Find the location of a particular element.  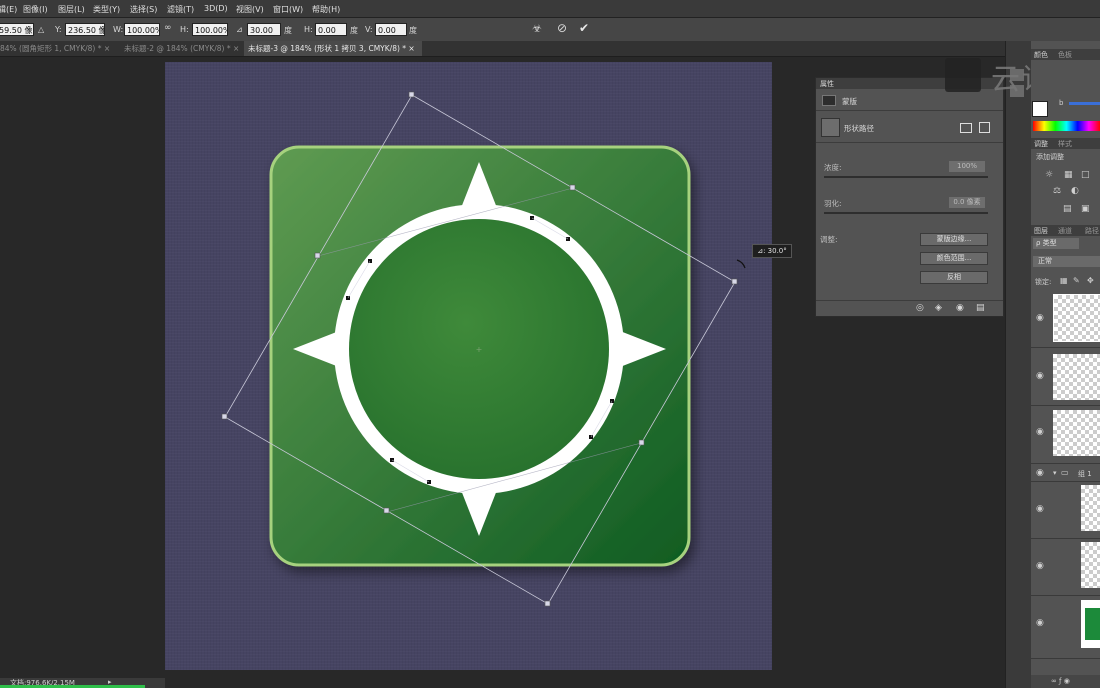

lock-position-icon: ✥ is located at coordinates (1090, 280).